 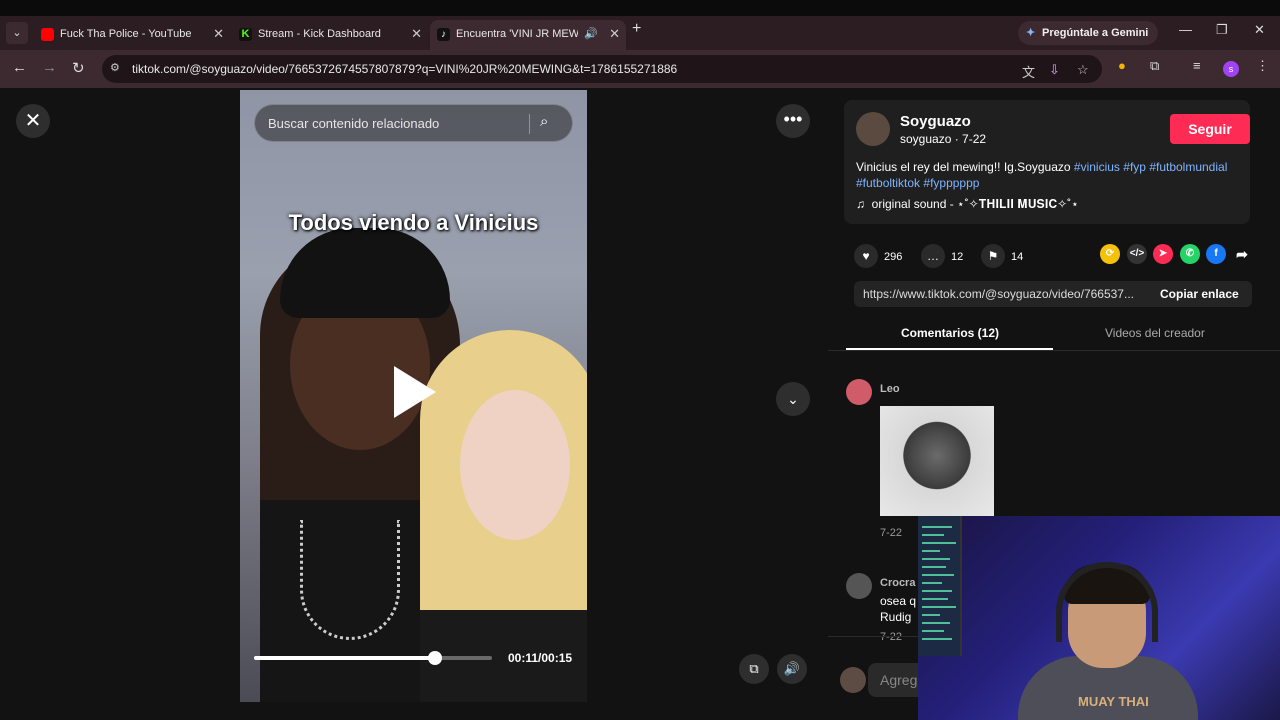 I want to click on gemini-label: Pregúntale a Gemini, so click(x=1095, y=33).